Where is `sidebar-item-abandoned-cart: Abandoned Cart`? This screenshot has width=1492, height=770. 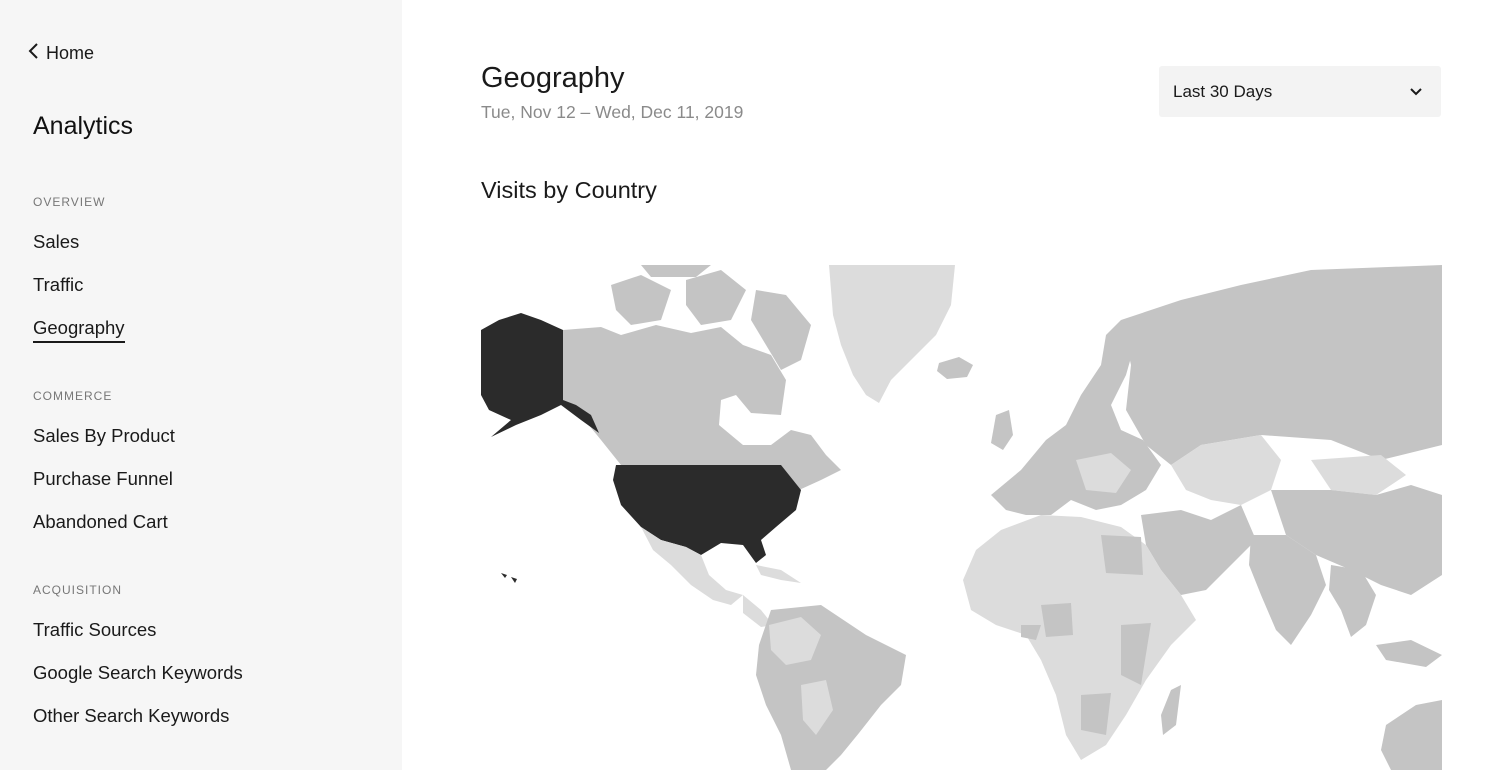 sidebar-item-abandoned-cart: Abandoned Cart is located at coordinates (100, 522).